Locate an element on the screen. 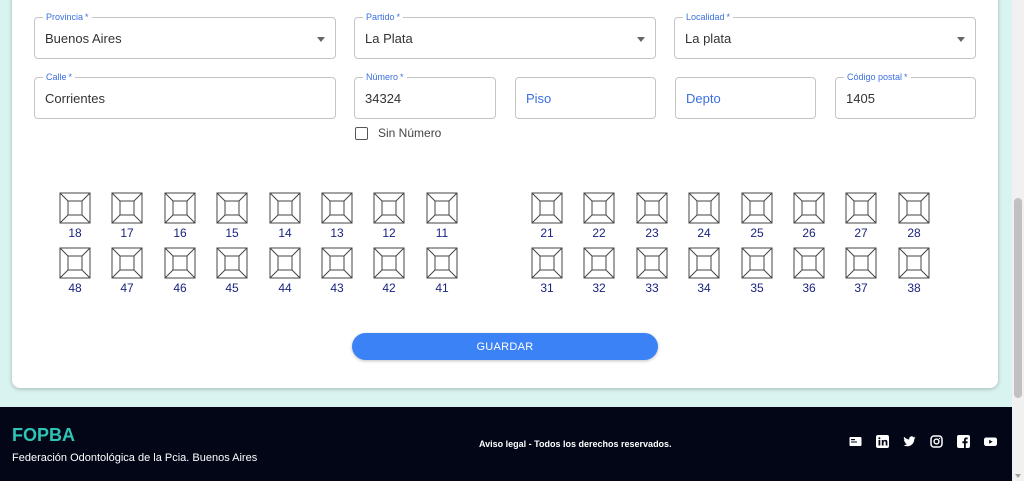  provincia-select: Provincia * Buenos Aires is located at coordinates (185, 35).